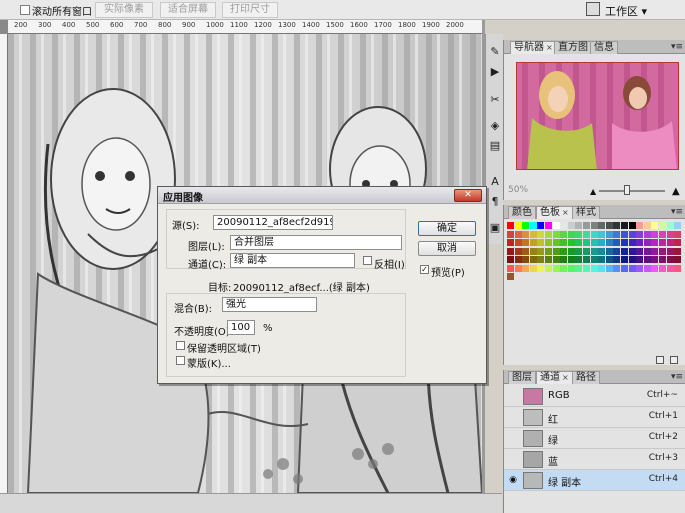  Describe the element at coordinates (594, 438) in the screenshot. I see `channel-row: 绿 Ctrl+2` at that location.